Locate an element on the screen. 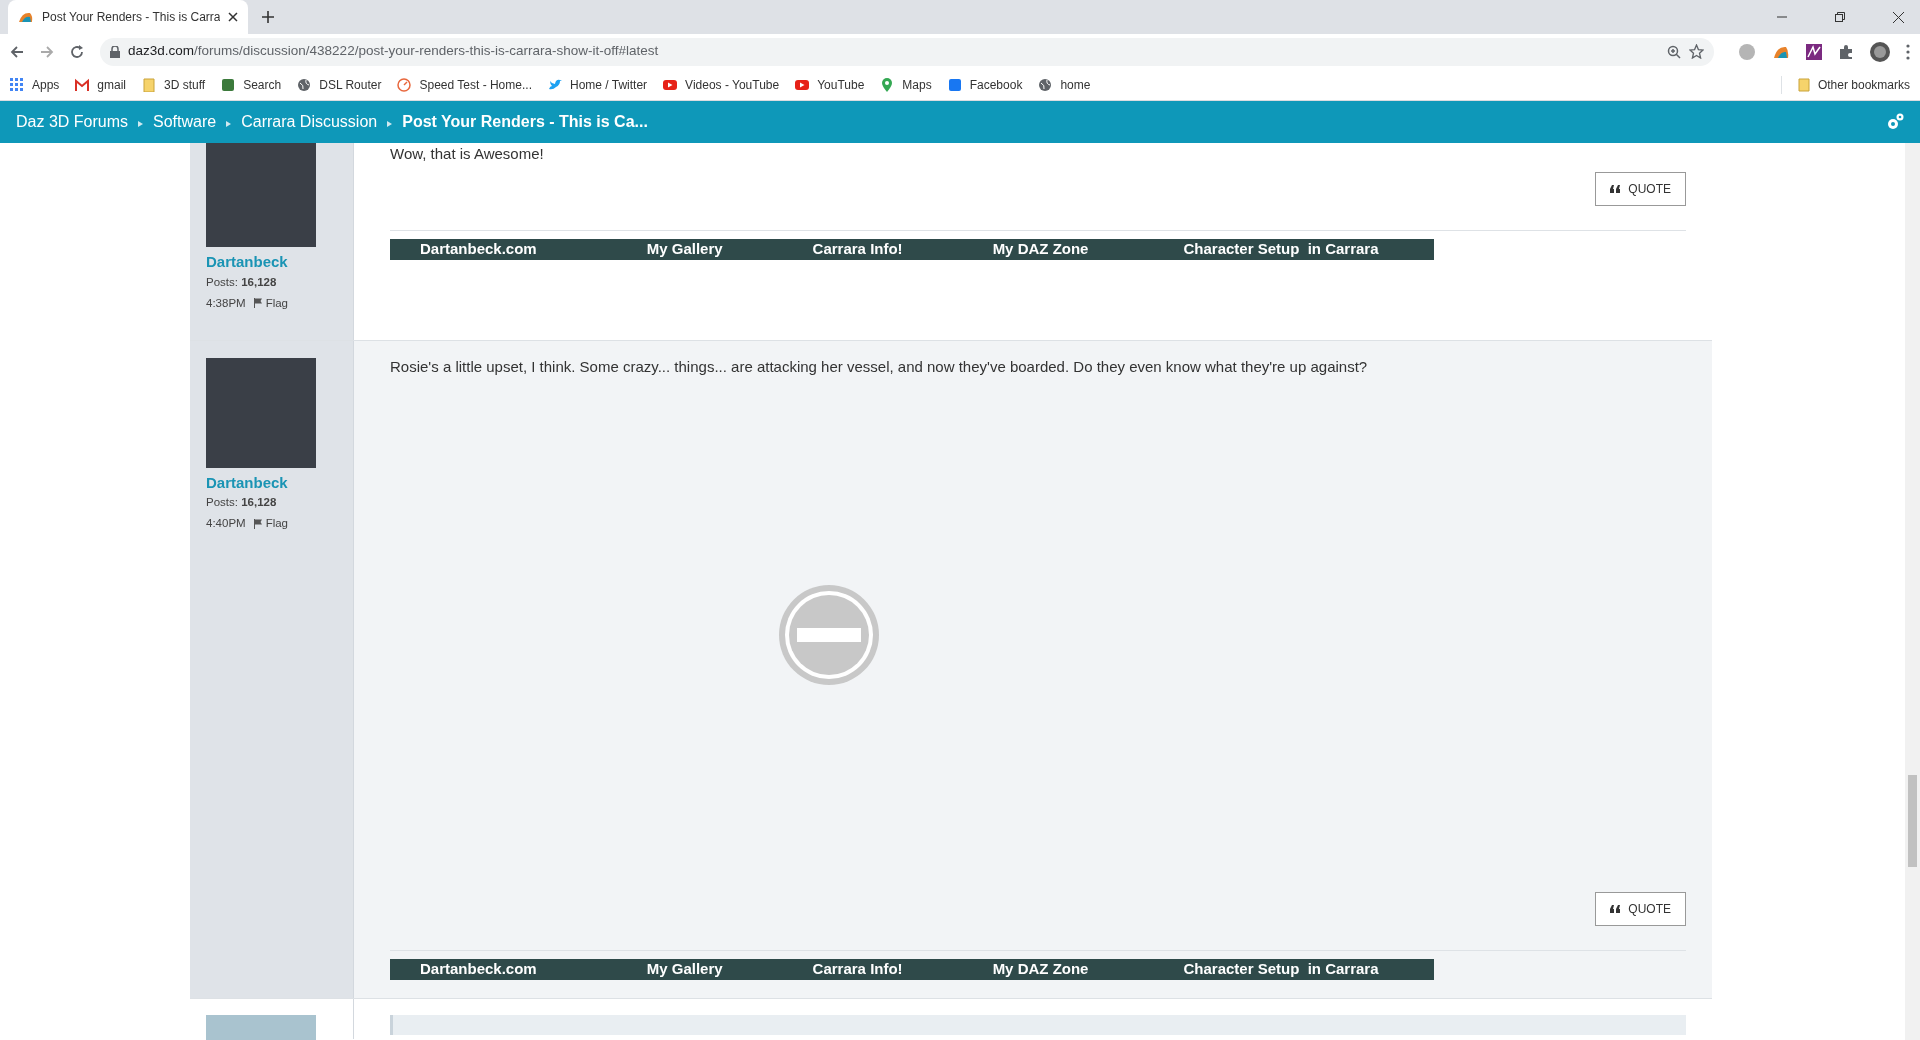 The image size is (1920, 1040). extension-icon is located at coordinates (1814, 51).